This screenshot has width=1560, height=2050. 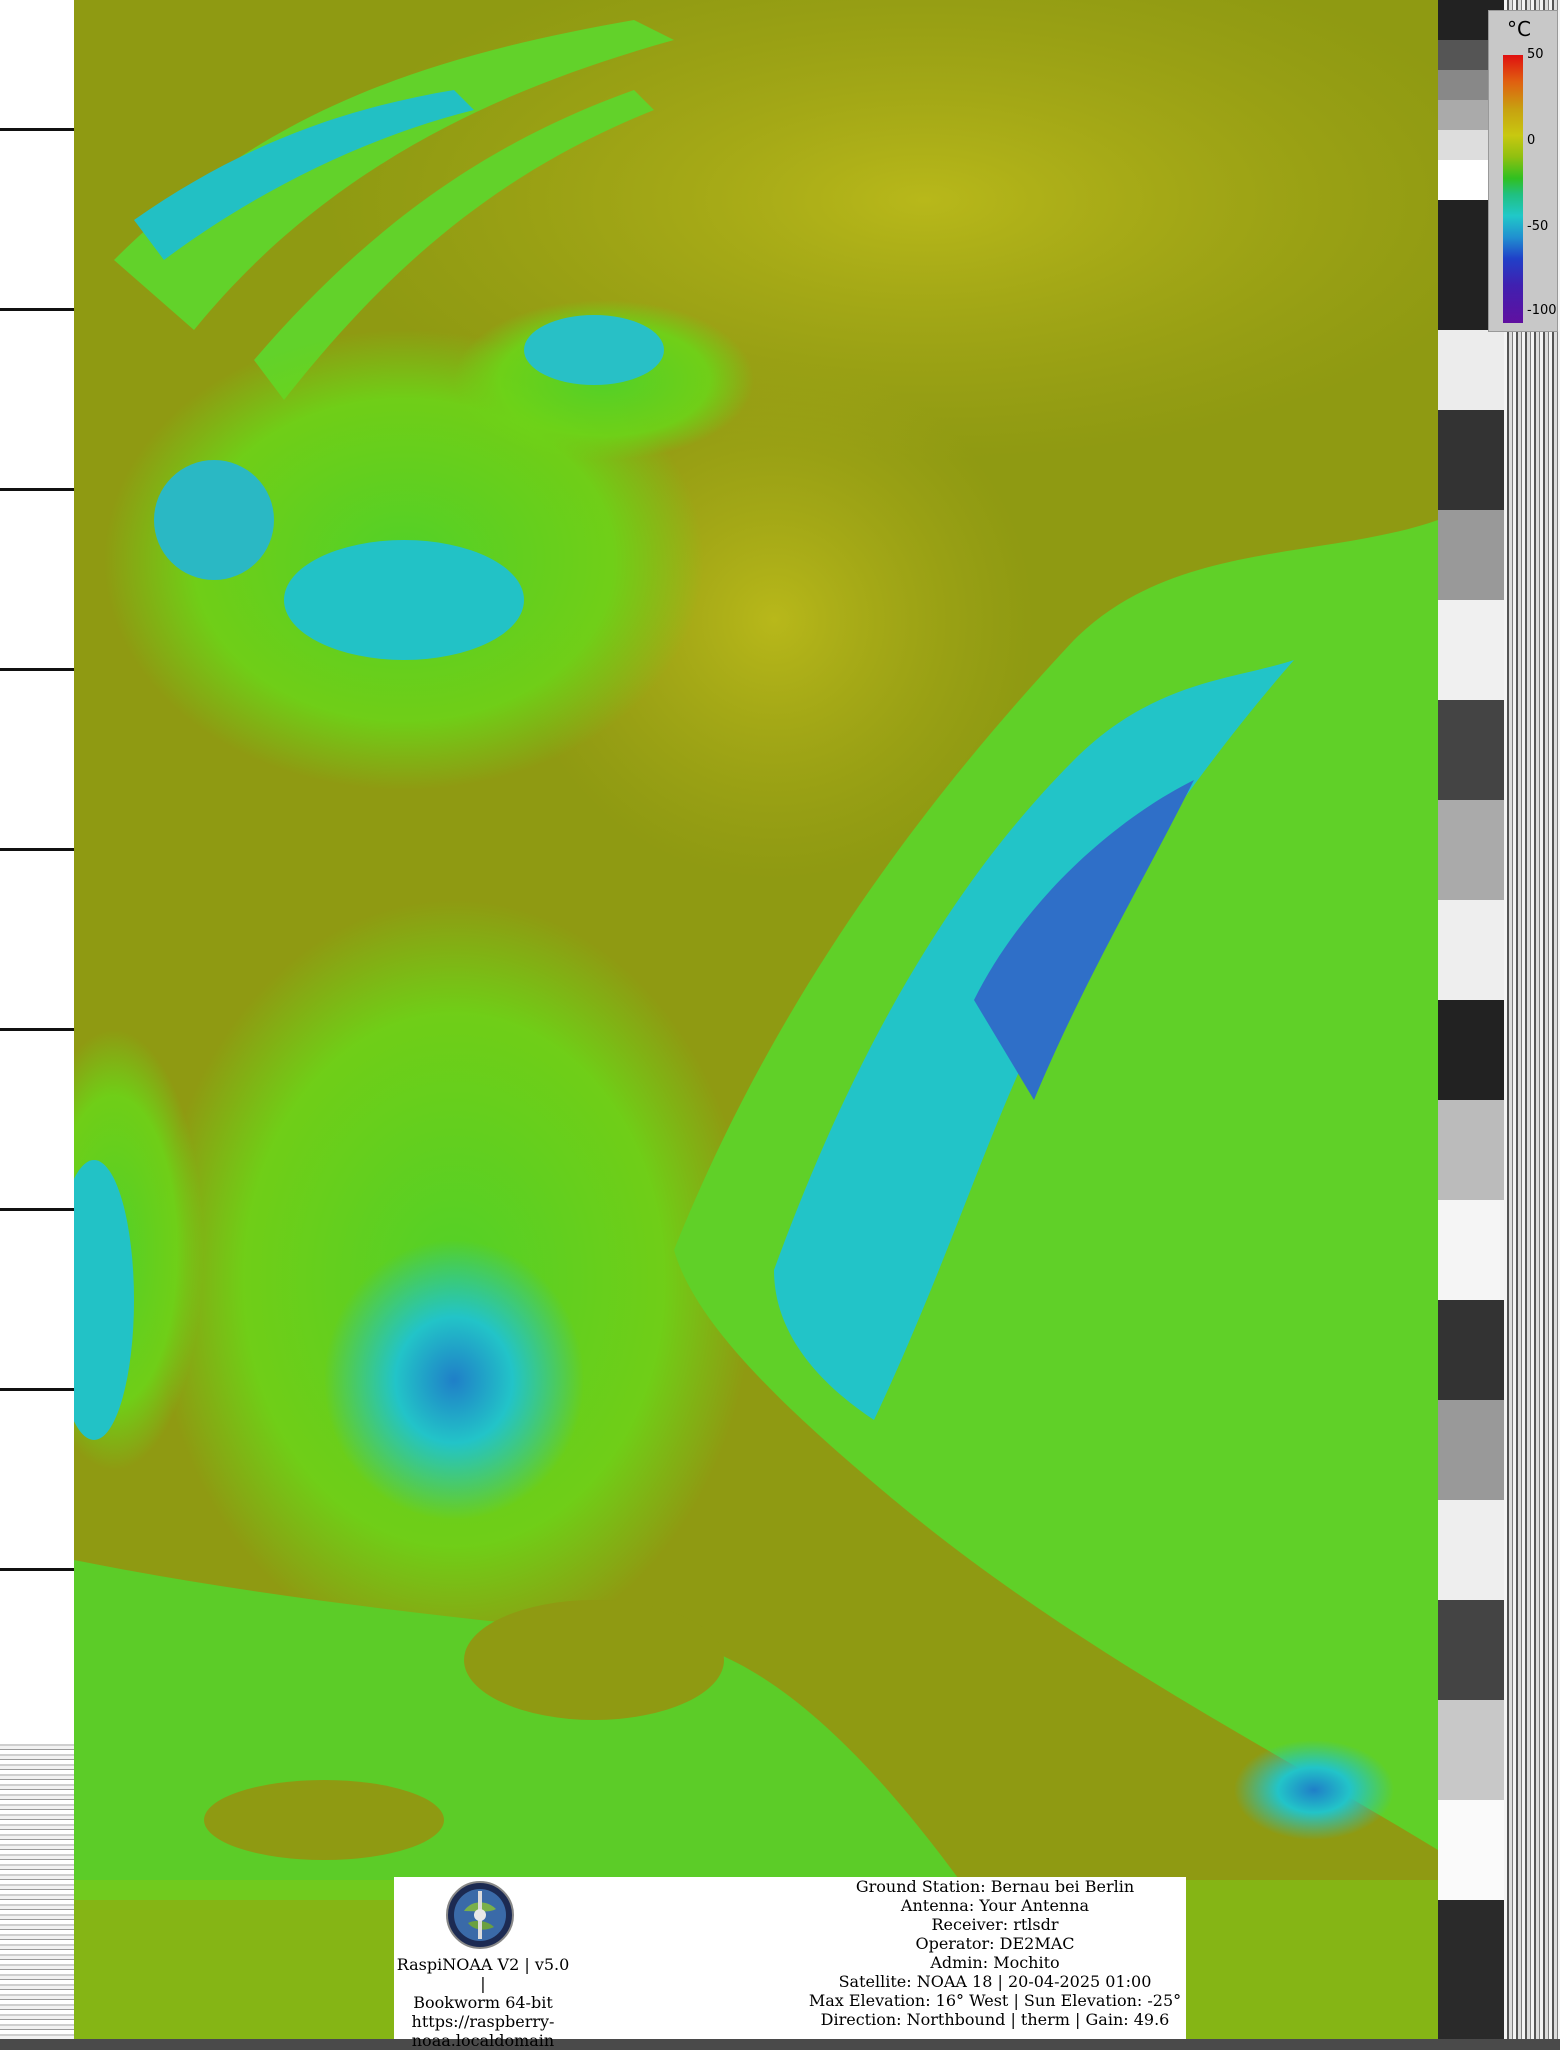 I want to click on telemetry-noise, so click(x=37, y=1889).